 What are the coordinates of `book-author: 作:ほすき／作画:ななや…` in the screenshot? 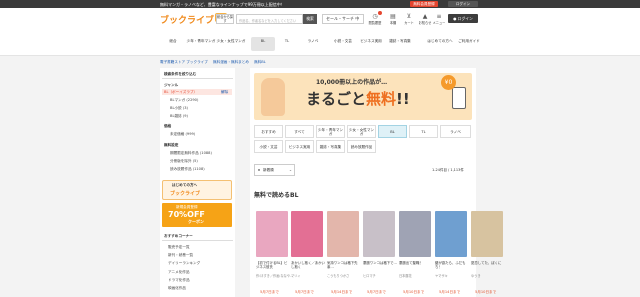 It's located at (274, 275).